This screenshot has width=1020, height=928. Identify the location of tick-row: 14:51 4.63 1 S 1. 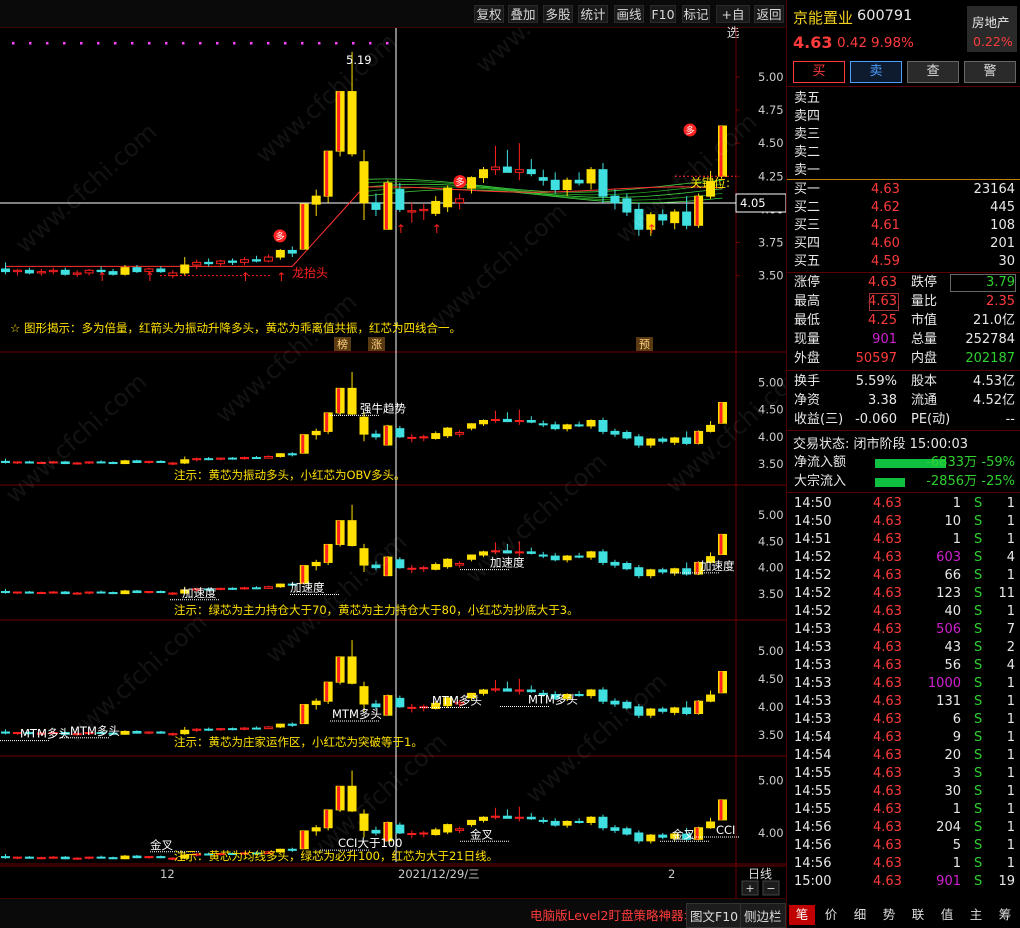
(903, 540).